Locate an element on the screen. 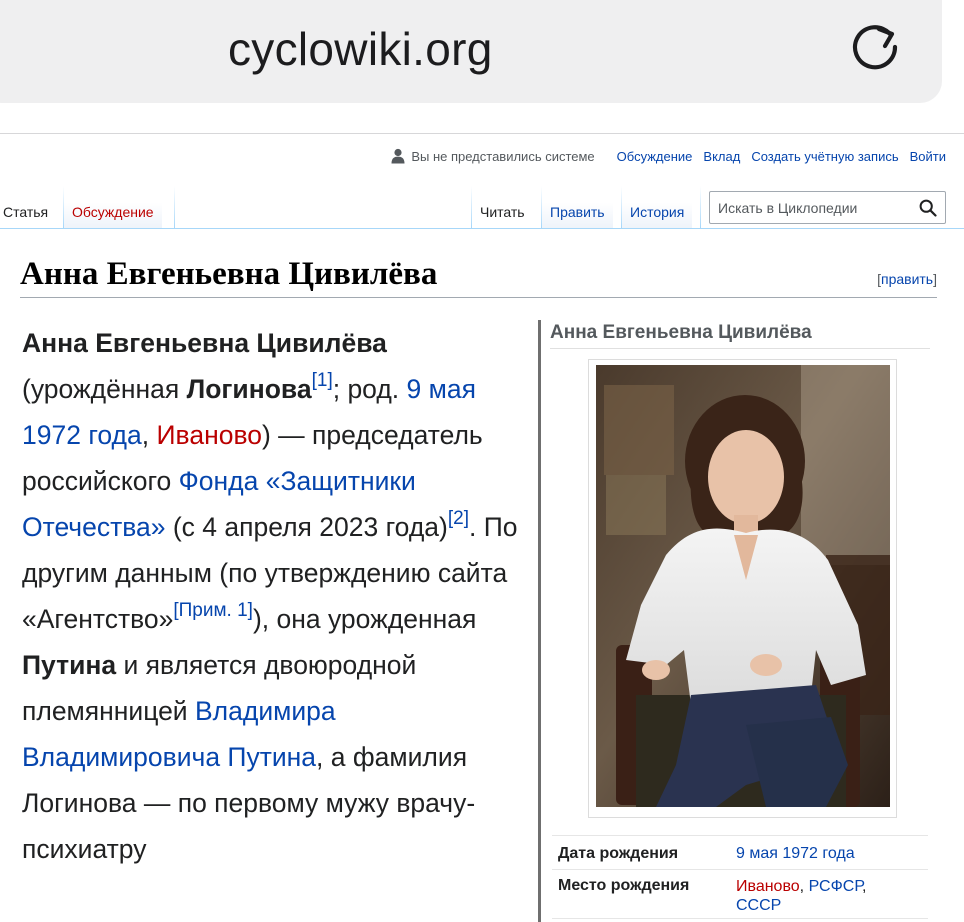  create-account-link: Создать учётную запись is located at coordinates (824, 156).